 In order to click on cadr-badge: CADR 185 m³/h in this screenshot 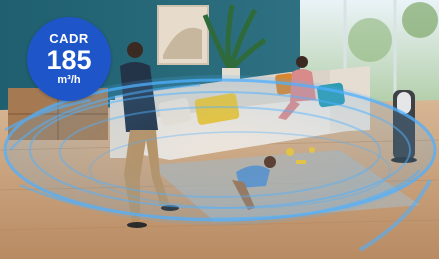, I will do `click(69, 59)`.